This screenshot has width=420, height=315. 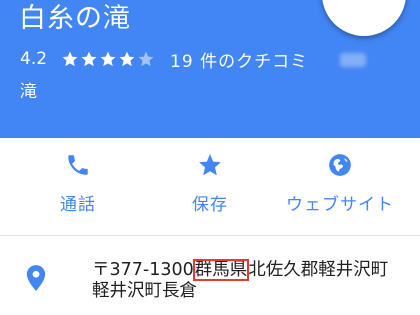 What do you see at coordinates (221, 270) in the screenshot?
I see `highlighted-prefecture: 群馬県` at bounding box center [221, 270].